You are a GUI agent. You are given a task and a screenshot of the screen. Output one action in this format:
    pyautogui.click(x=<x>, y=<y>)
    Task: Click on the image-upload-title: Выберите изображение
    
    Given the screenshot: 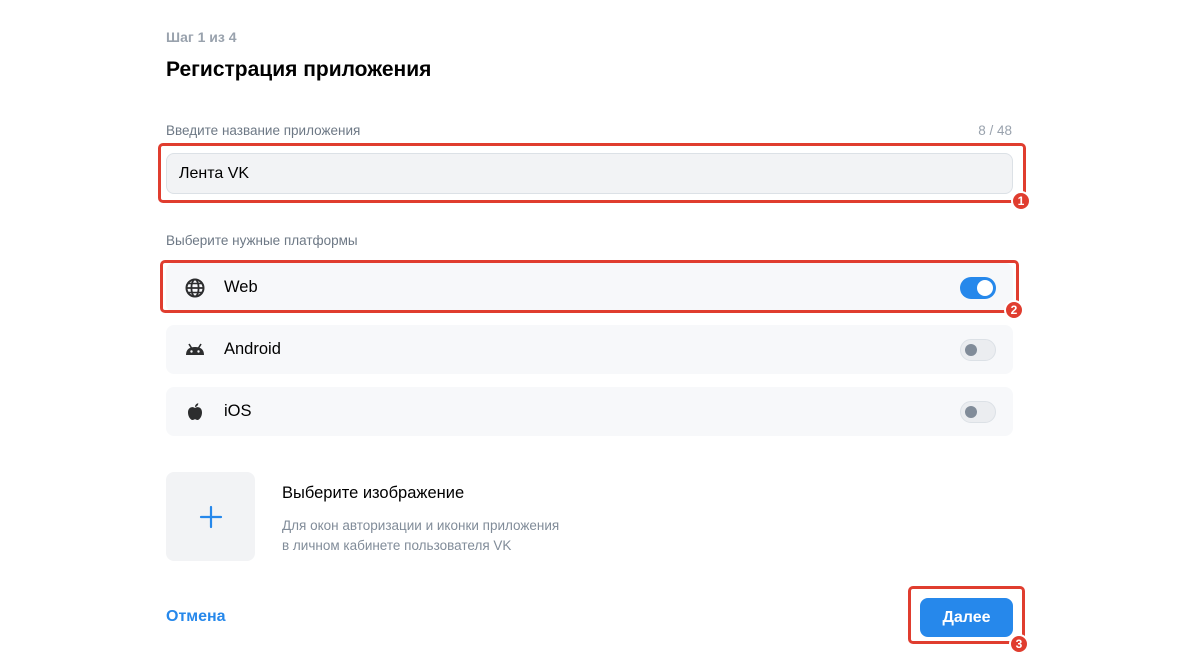 What is the action you would take?
    pyautogui.click(x=373, y=493)
    